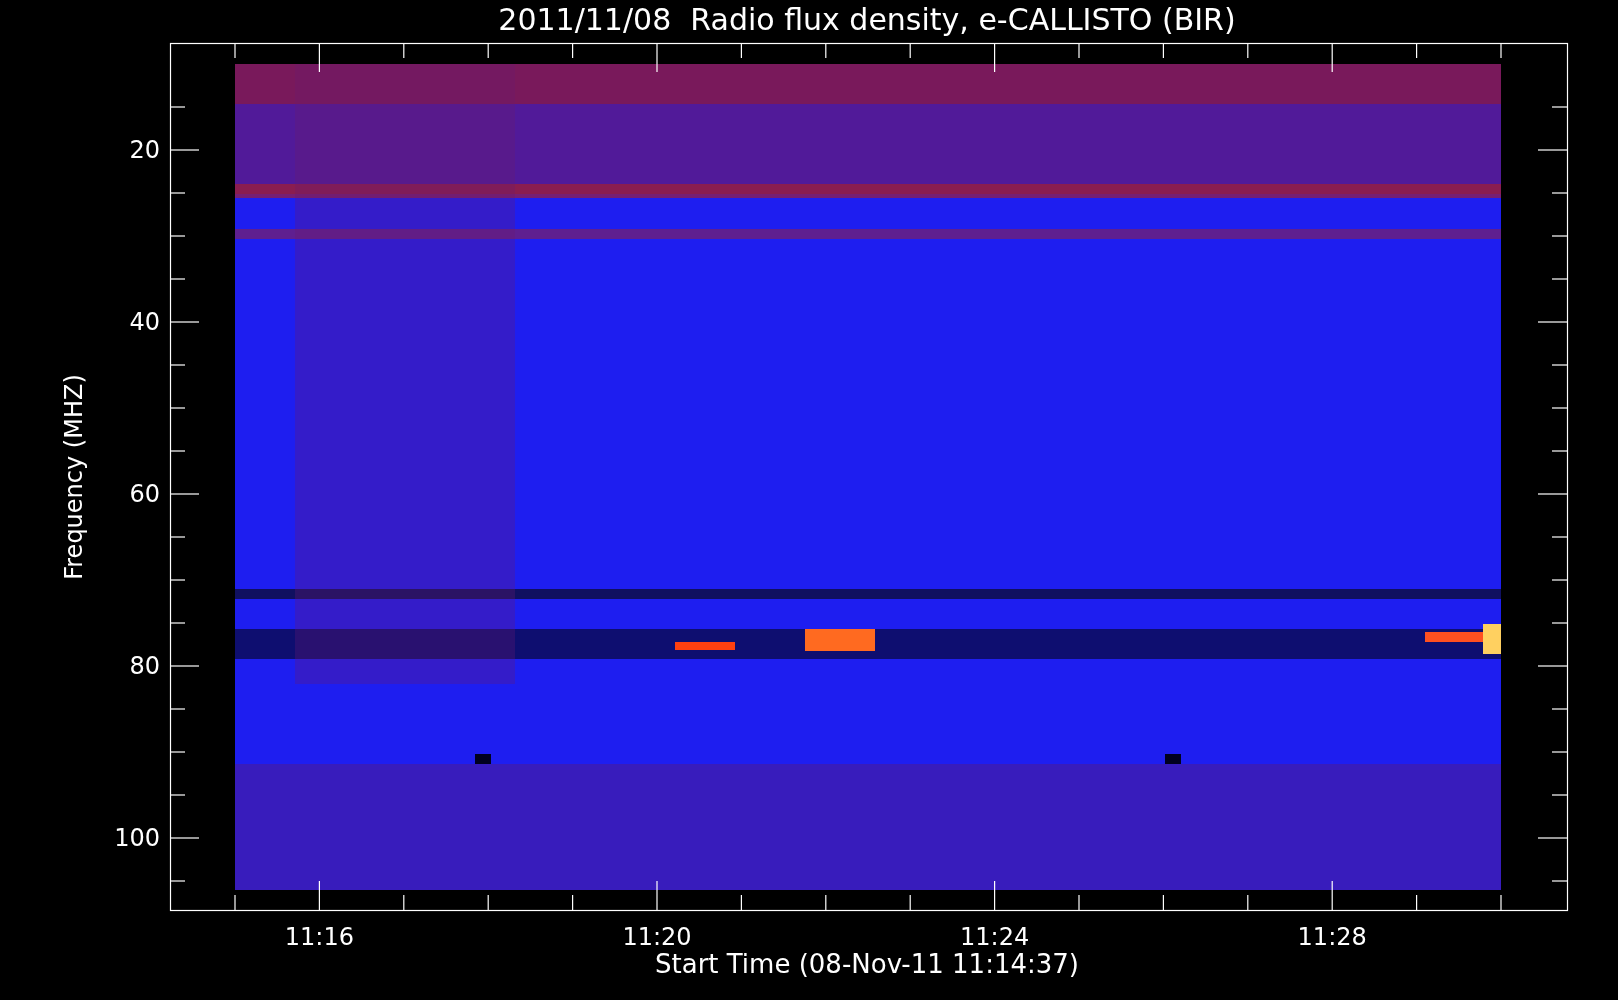 Image resolution: width=1618 pixels, height=1000 pixels. Describe the element at coordinates (136, 838) in the screenshot. I see `tick-label: 100` at that location.